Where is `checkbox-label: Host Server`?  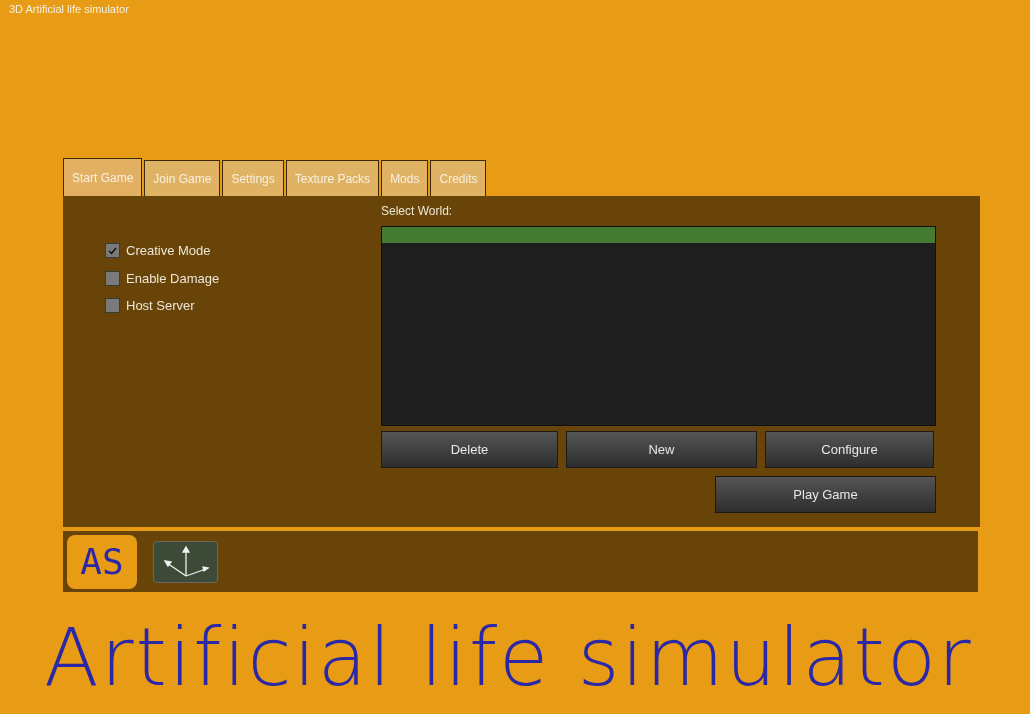
checkbox-label: Host Server is located at coordinates (160, 306).